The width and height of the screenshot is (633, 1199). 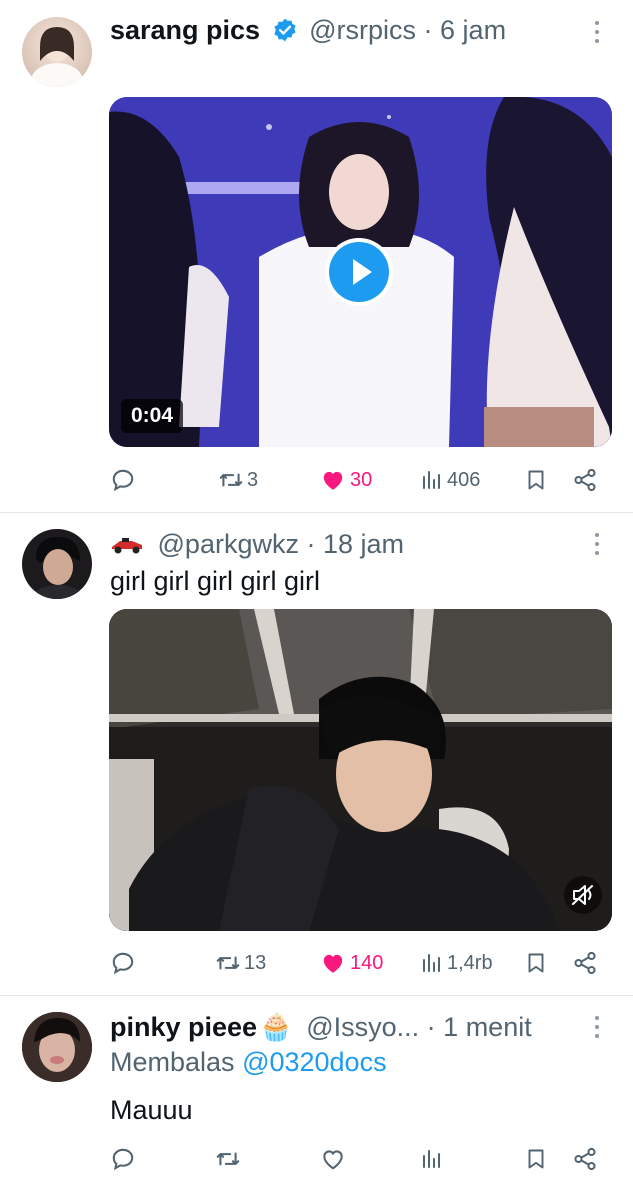 I want to click on retweet-count: 3, so click(x=253, y=479).